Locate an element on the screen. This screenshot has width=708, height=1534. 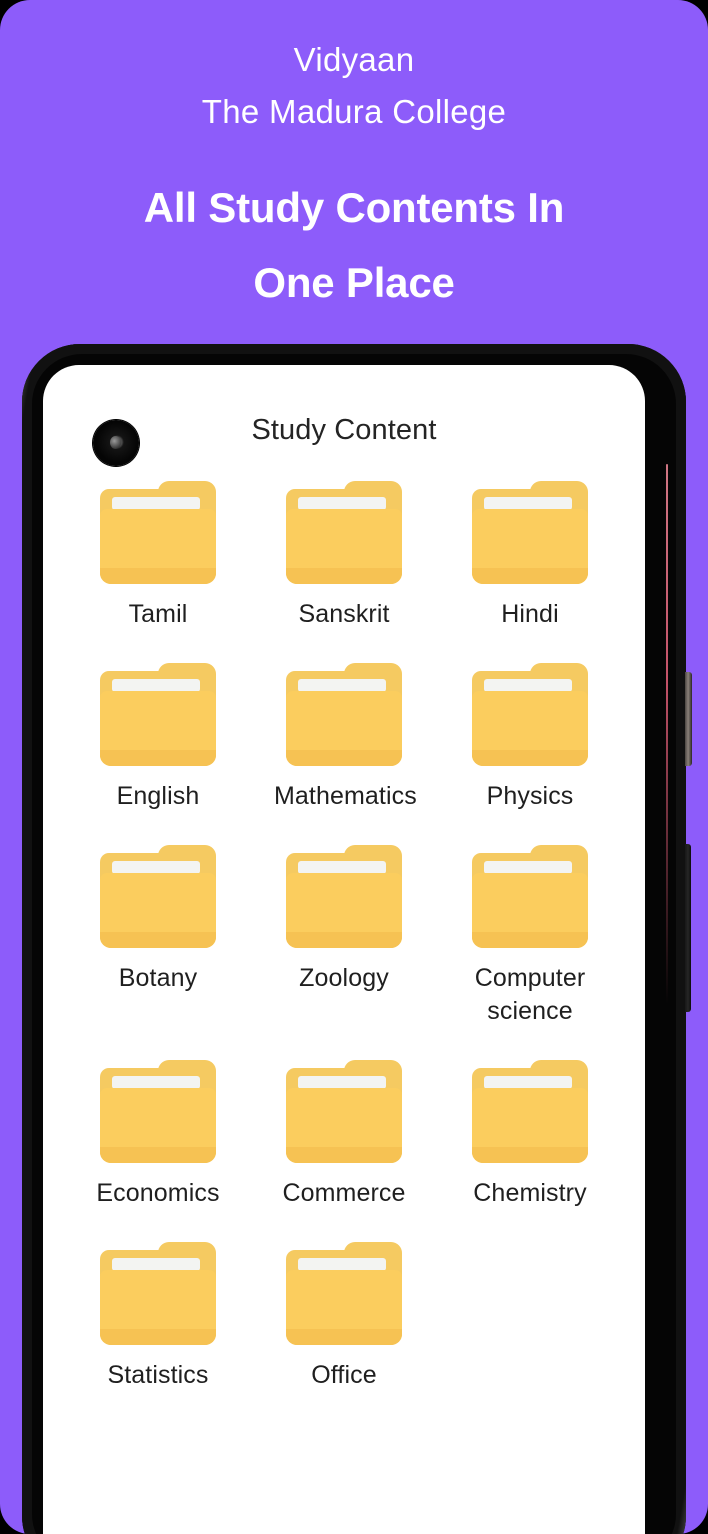
folder-item-zoology: Zoology is located at coordinates (344, 936).